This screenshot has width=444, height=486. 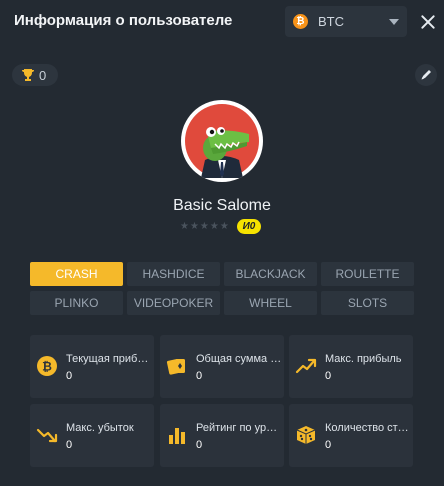 I want to click on stat-card-current-profit: ₿ Текущая приб… 0, so click(x=92, y=366).